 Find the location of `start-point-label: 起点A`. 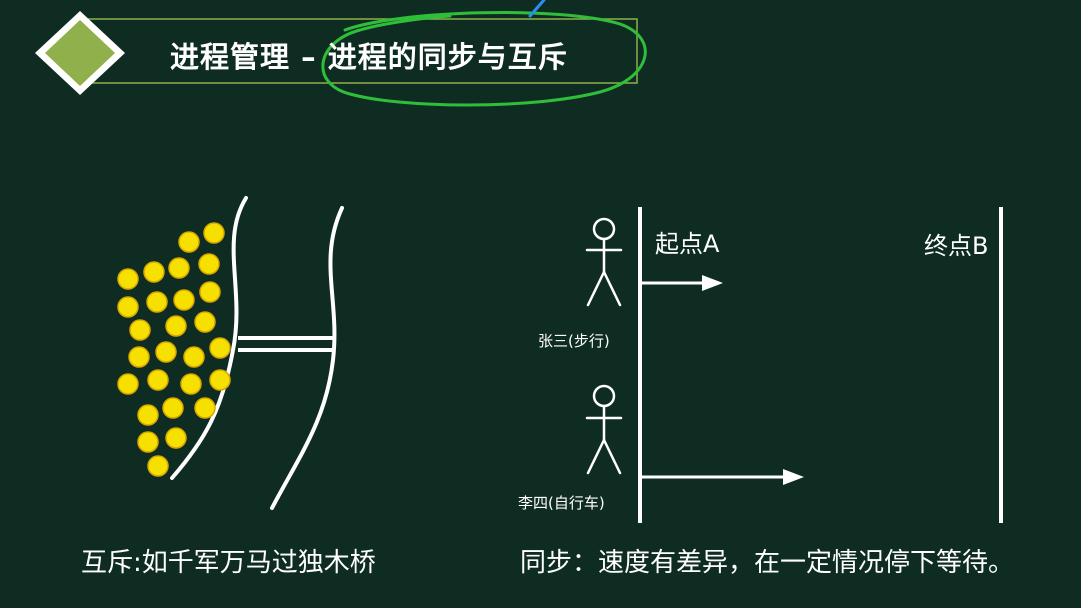

start-point-label: 起点A is located at coordinates (687, 244).